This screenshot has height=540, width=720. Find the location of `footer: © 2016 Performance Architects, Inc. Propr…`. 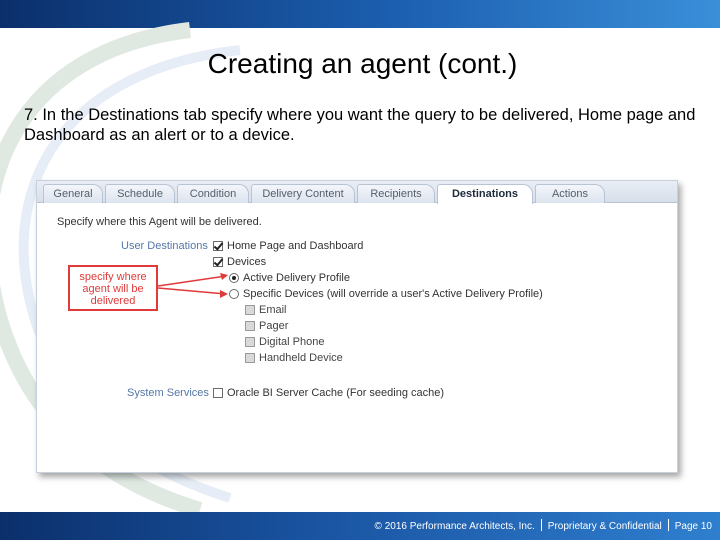

footer: © 2016 Performance Architects, Inc. Propr… is located at coordinates (543, 525).